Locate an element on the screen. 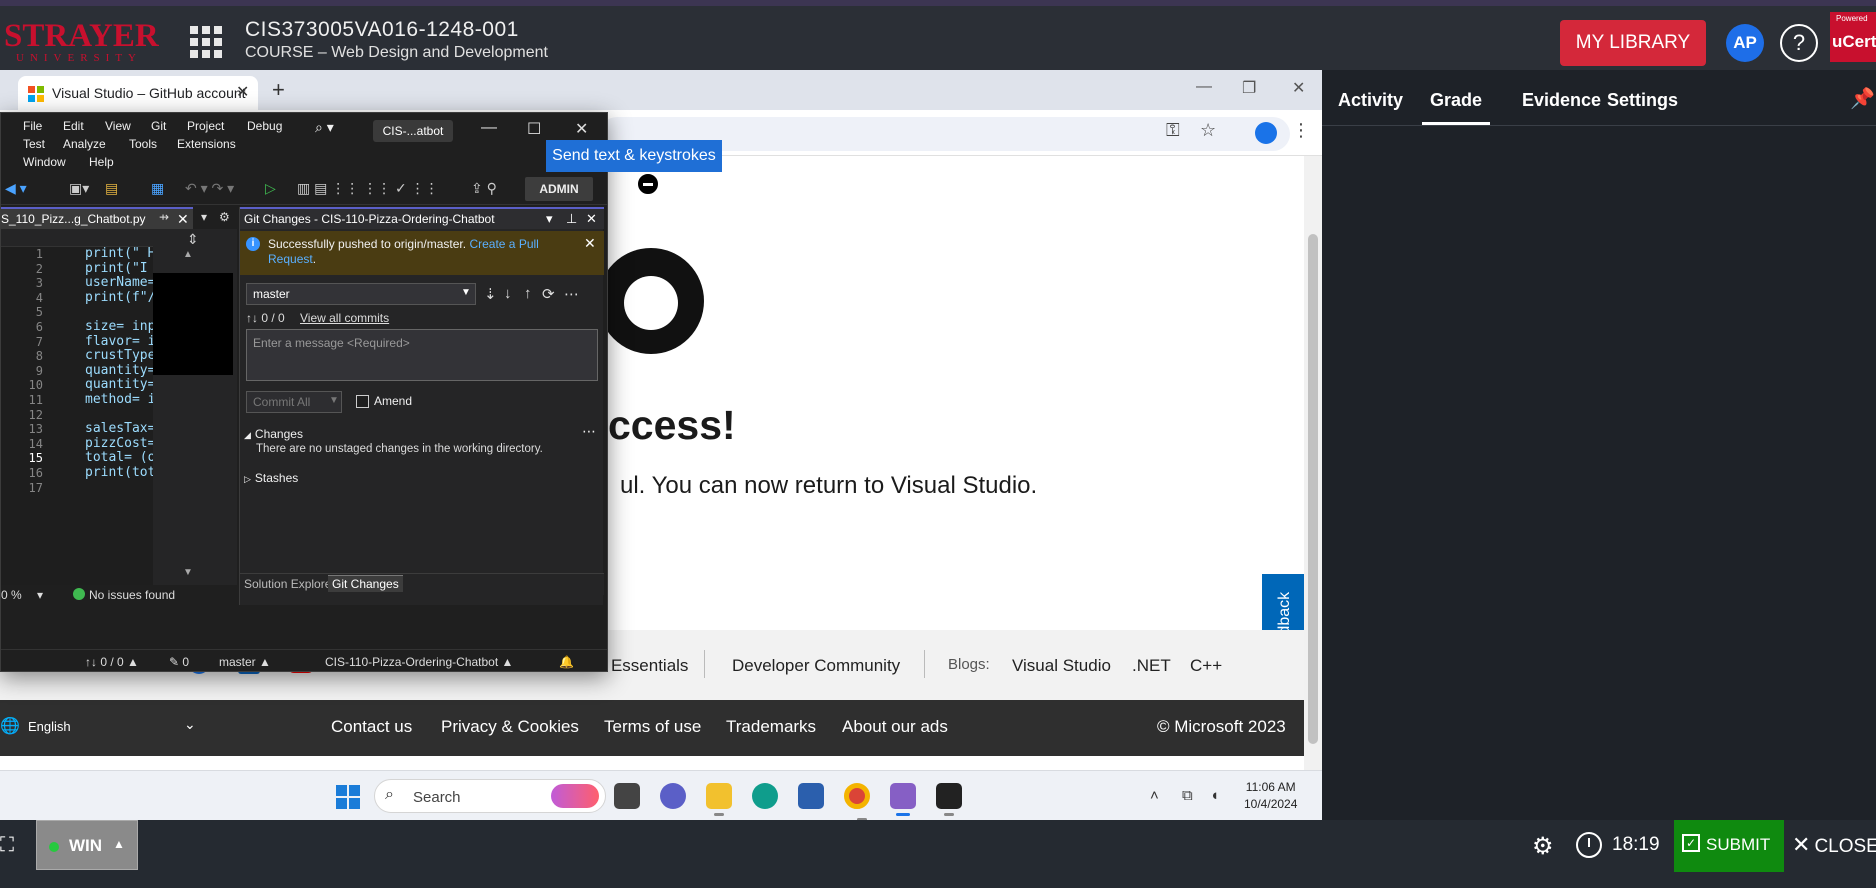 This screenshot has height=888, width=1876. chrome-tab: Visual Studio – GitHub account ✕ is located at coordinates (138, 93).